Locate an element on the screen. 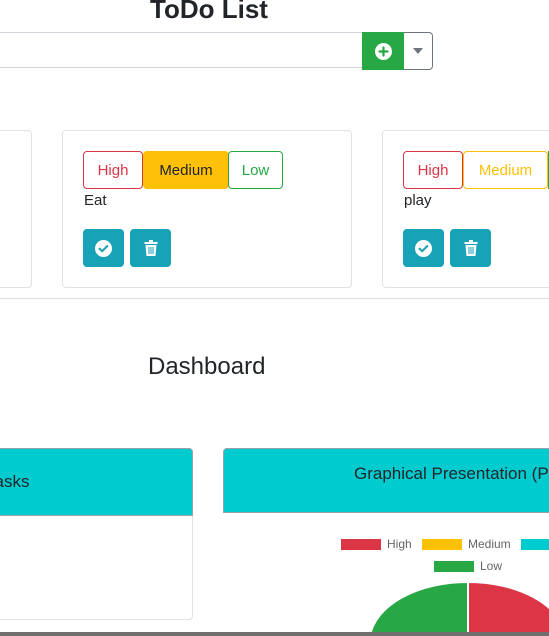  pie-chart is located at coordinates (458, 608).